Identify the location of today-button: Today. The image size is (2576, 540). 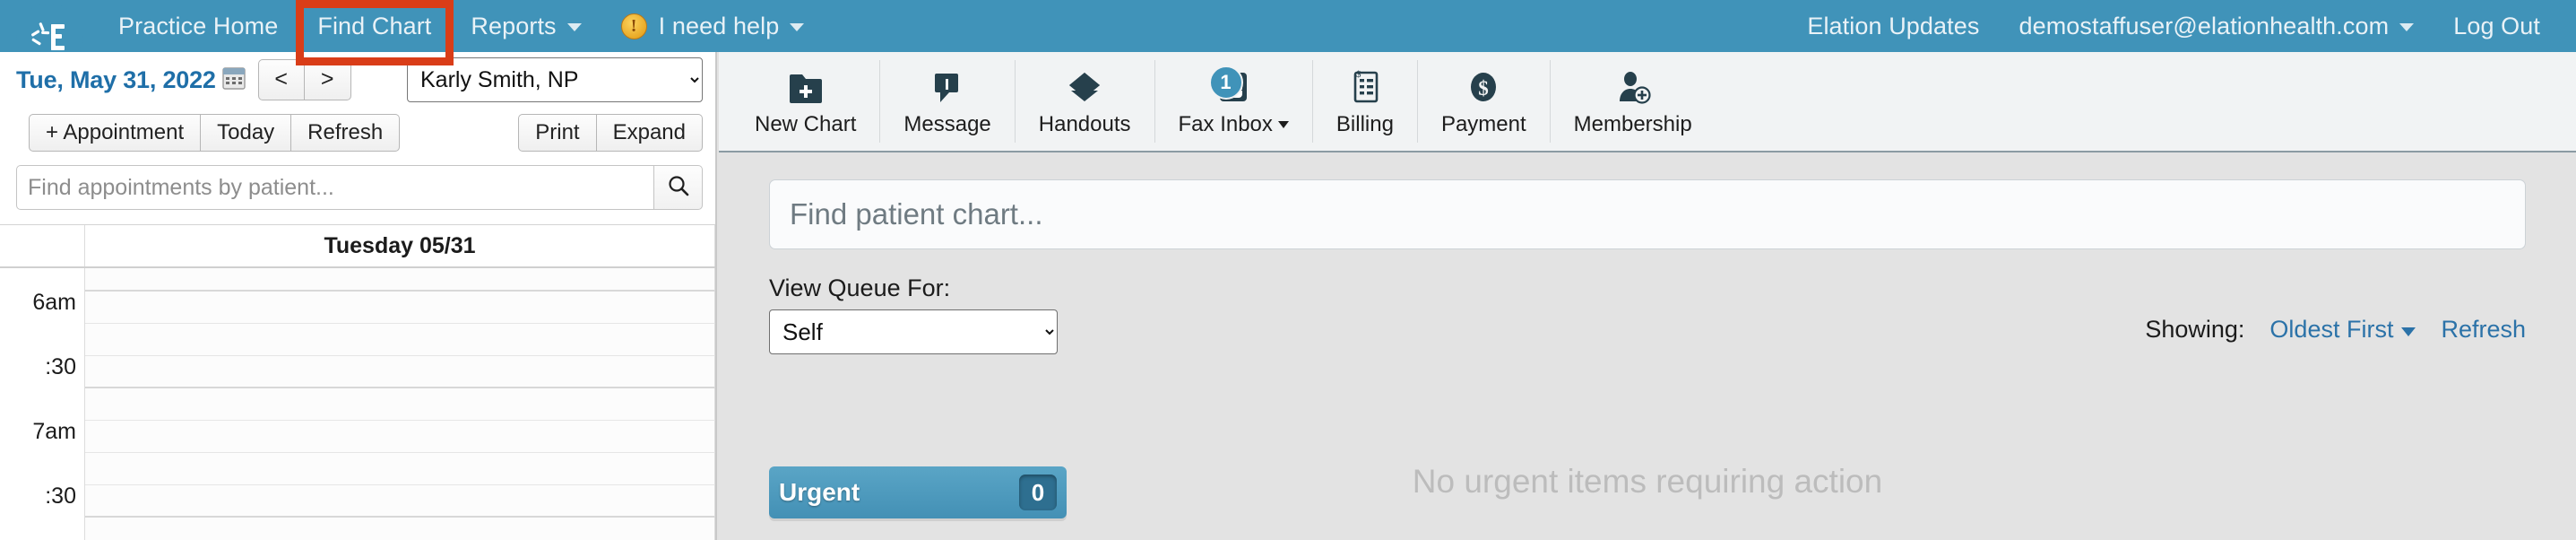
(246, 133).